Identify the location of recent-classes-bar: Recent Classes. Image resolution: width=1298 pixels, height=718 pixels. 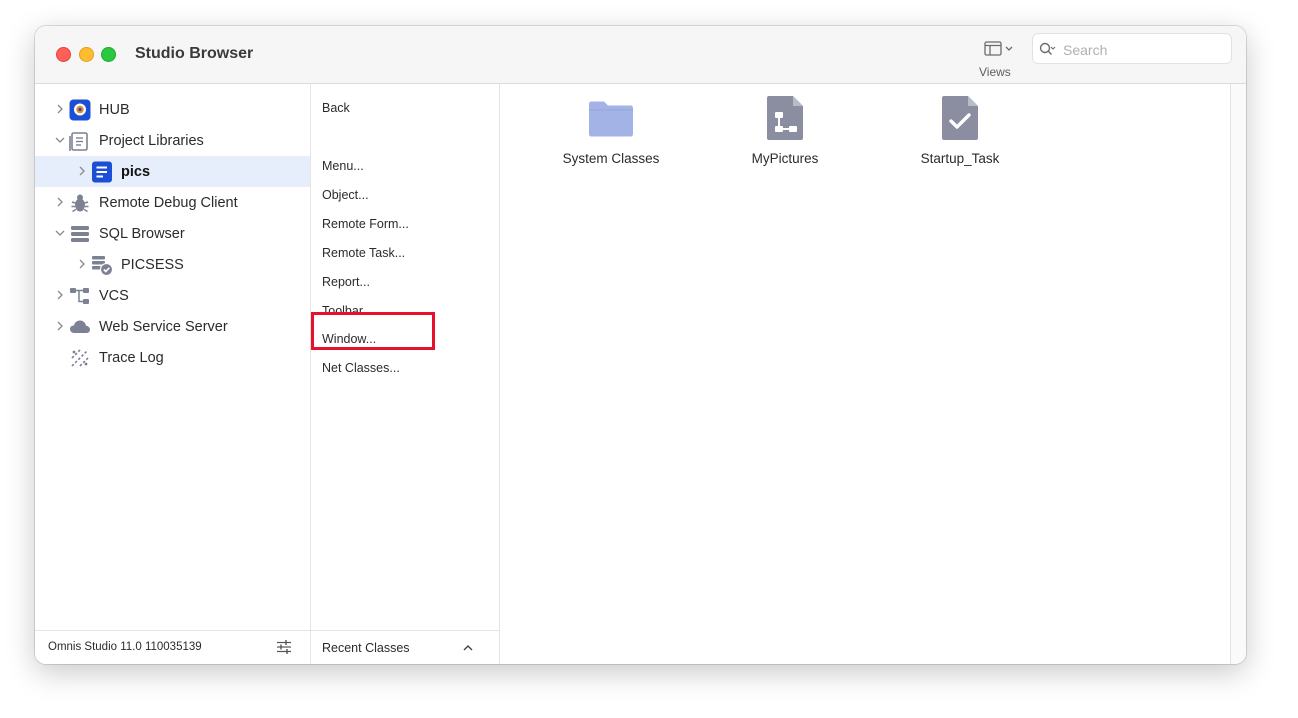
(405, 647).